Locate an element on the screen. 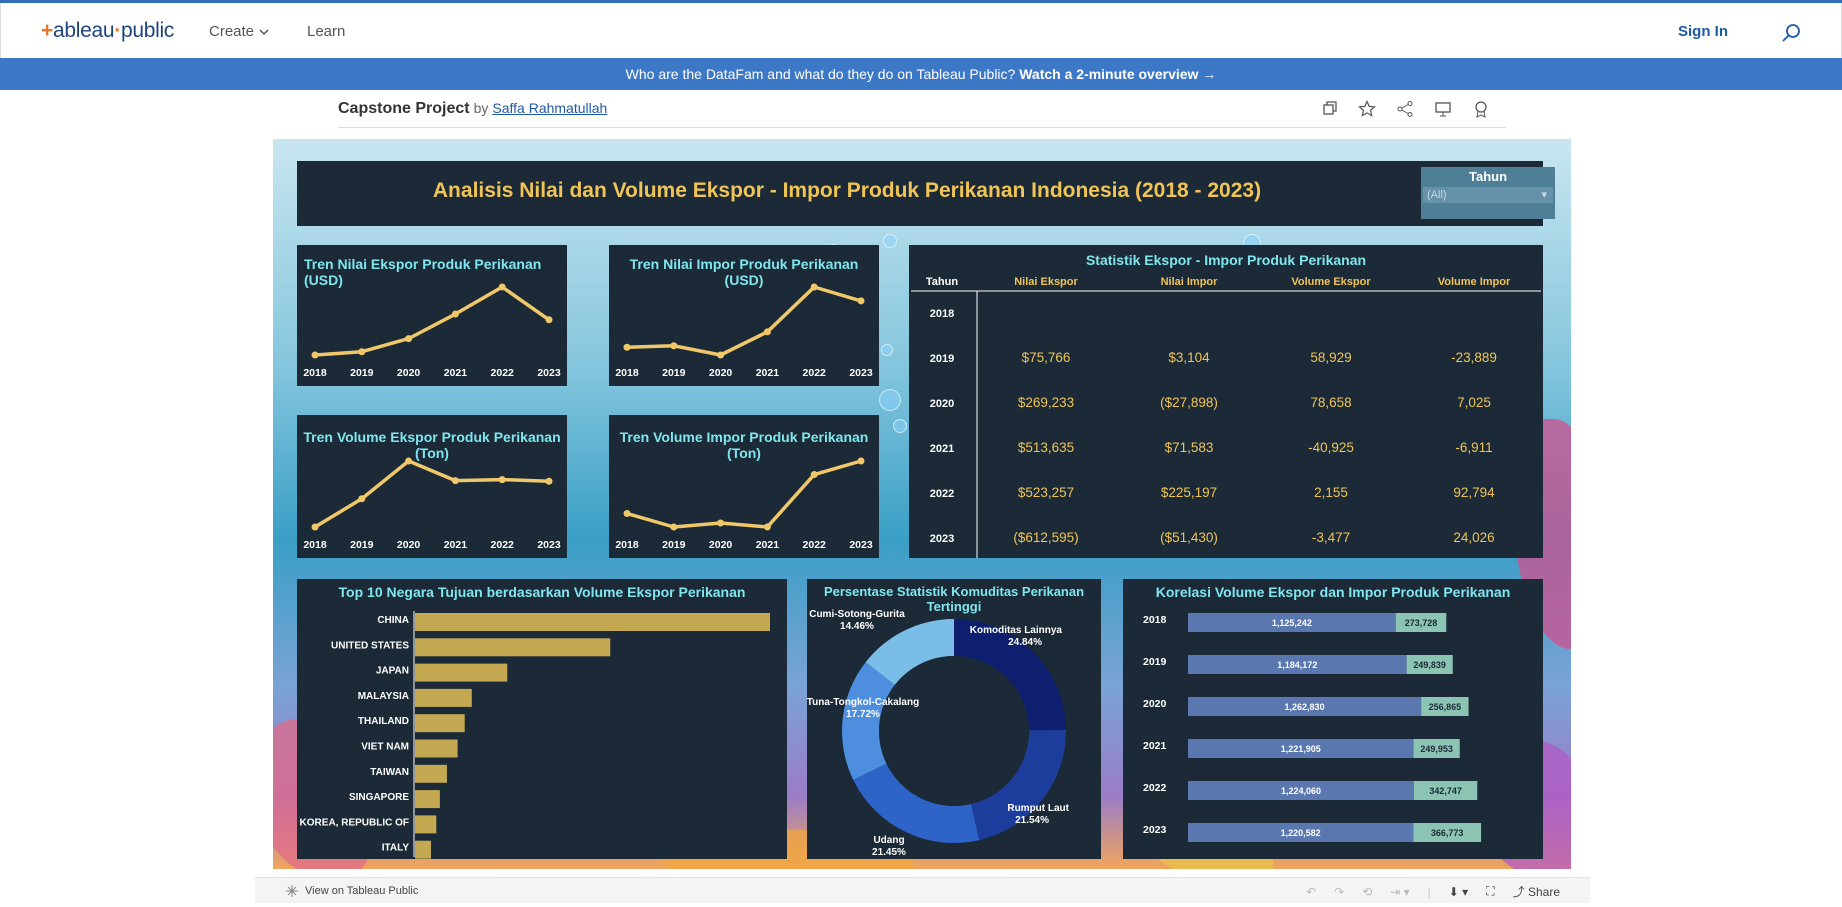 This screenshot has width=1842, height=907. presentation-icon is located at coordinates (1443, 109).